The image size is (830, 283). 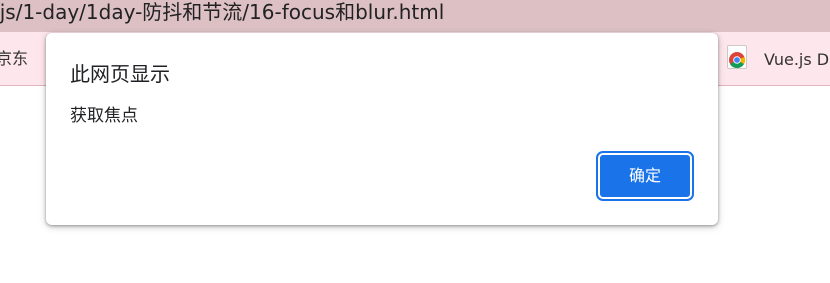 I want to click on dialog-title: 此网页显示, so click(x=120, y=74).